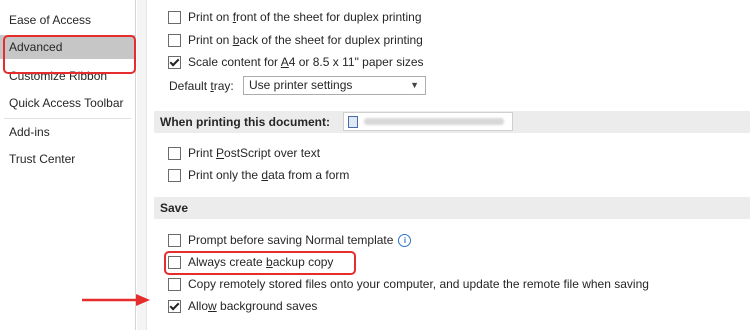  What do you see at coordinates (254, 153) in the screenshot?
I see `option-label: Print PostScript over text` at bounding box center [254, 153].